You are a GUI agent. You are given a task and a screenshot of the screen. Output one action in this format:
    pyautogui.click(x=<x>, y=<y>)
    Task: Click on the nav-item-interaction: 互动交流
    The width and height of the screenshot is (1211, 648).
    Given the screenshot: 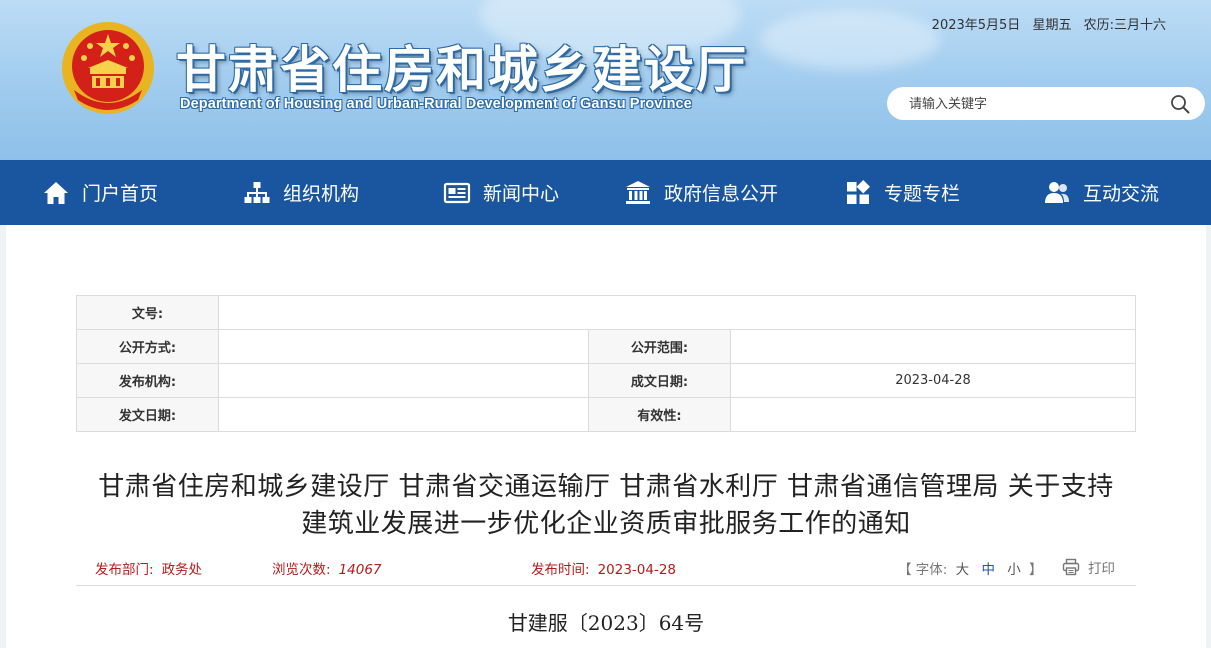 What is the action you would take?
    pyautogui.click(x=1101, y=192)
    